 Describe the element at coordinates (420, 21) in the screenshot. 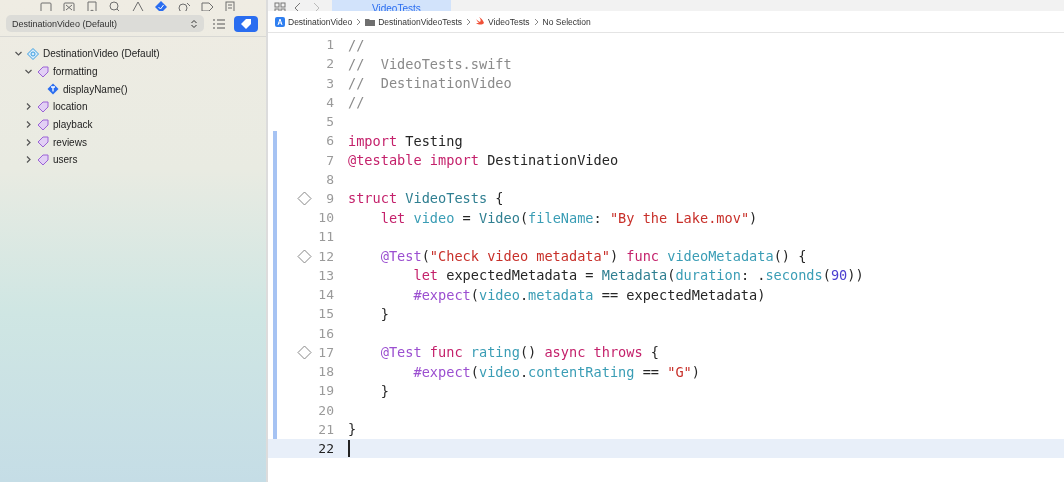

I see `breadcrumb-item: DestinationVideoTests` at that location.